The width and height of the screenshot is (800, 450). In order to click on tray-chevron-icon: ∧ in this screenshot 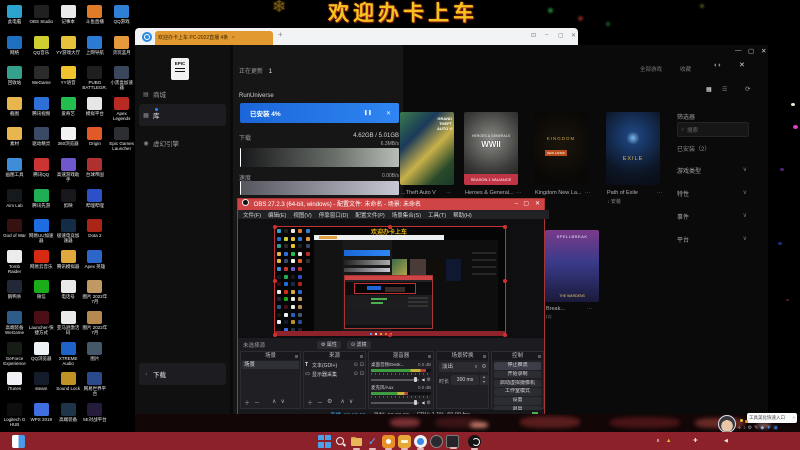, I will do `click(658, 441)`.